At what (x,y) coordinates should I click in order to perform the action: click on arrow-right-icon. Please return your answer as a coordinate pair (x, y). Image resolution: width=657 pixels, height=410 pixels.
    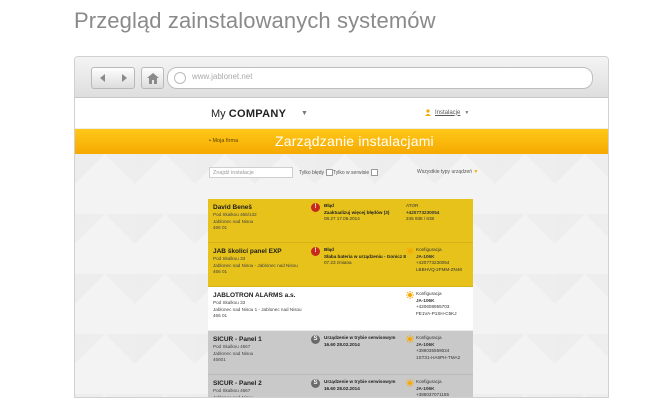
    Looking at the image, I should click on (124, 78).